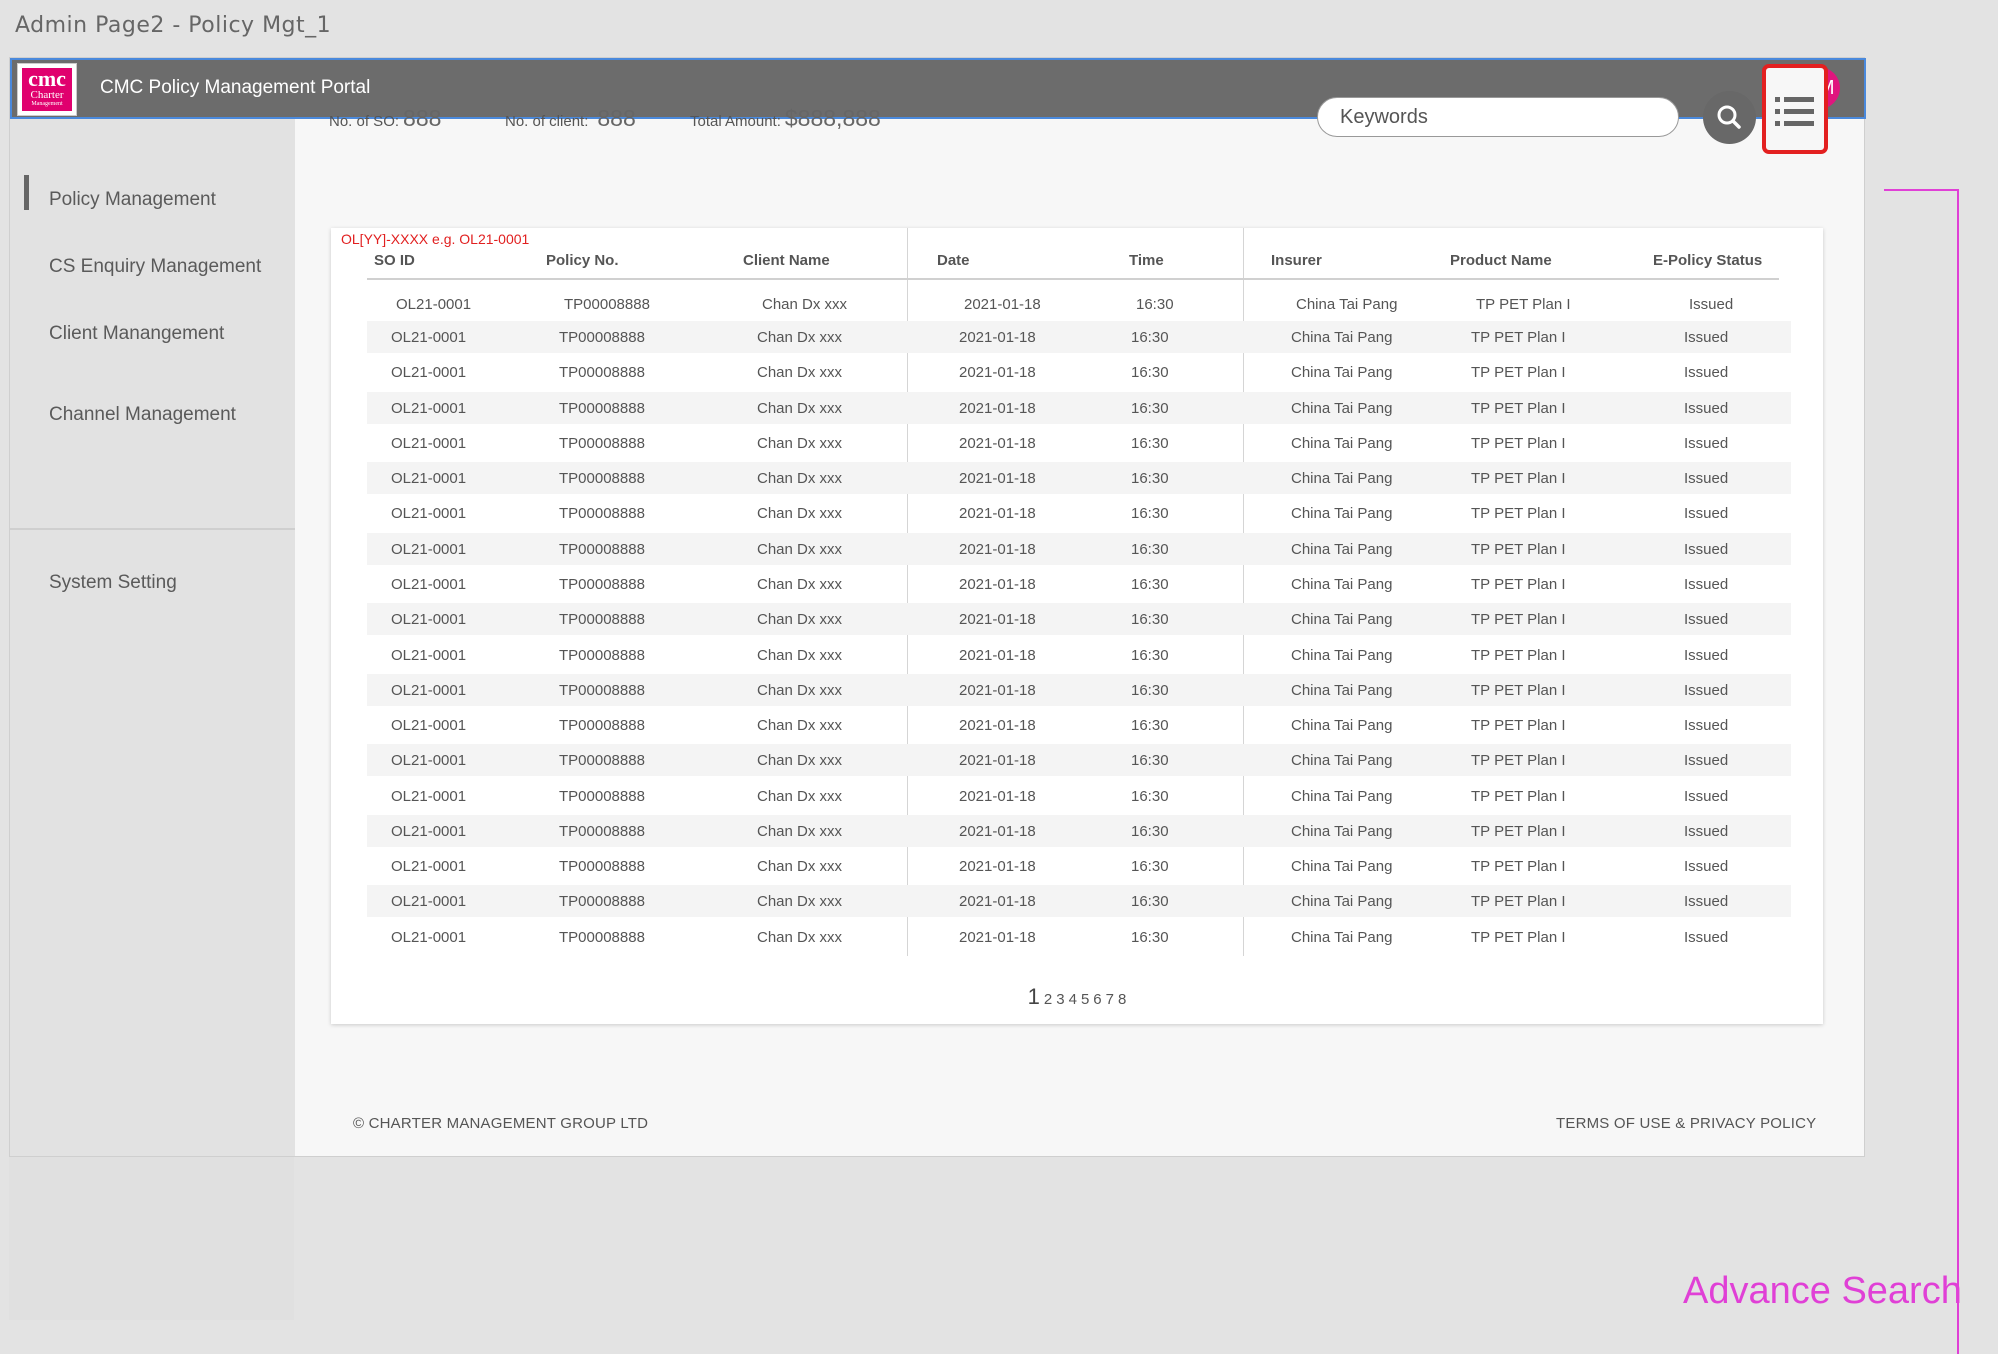  I want to click on sidebar-item-cs-enquiry-management: CS Enquiry Management, so click(155, 267).